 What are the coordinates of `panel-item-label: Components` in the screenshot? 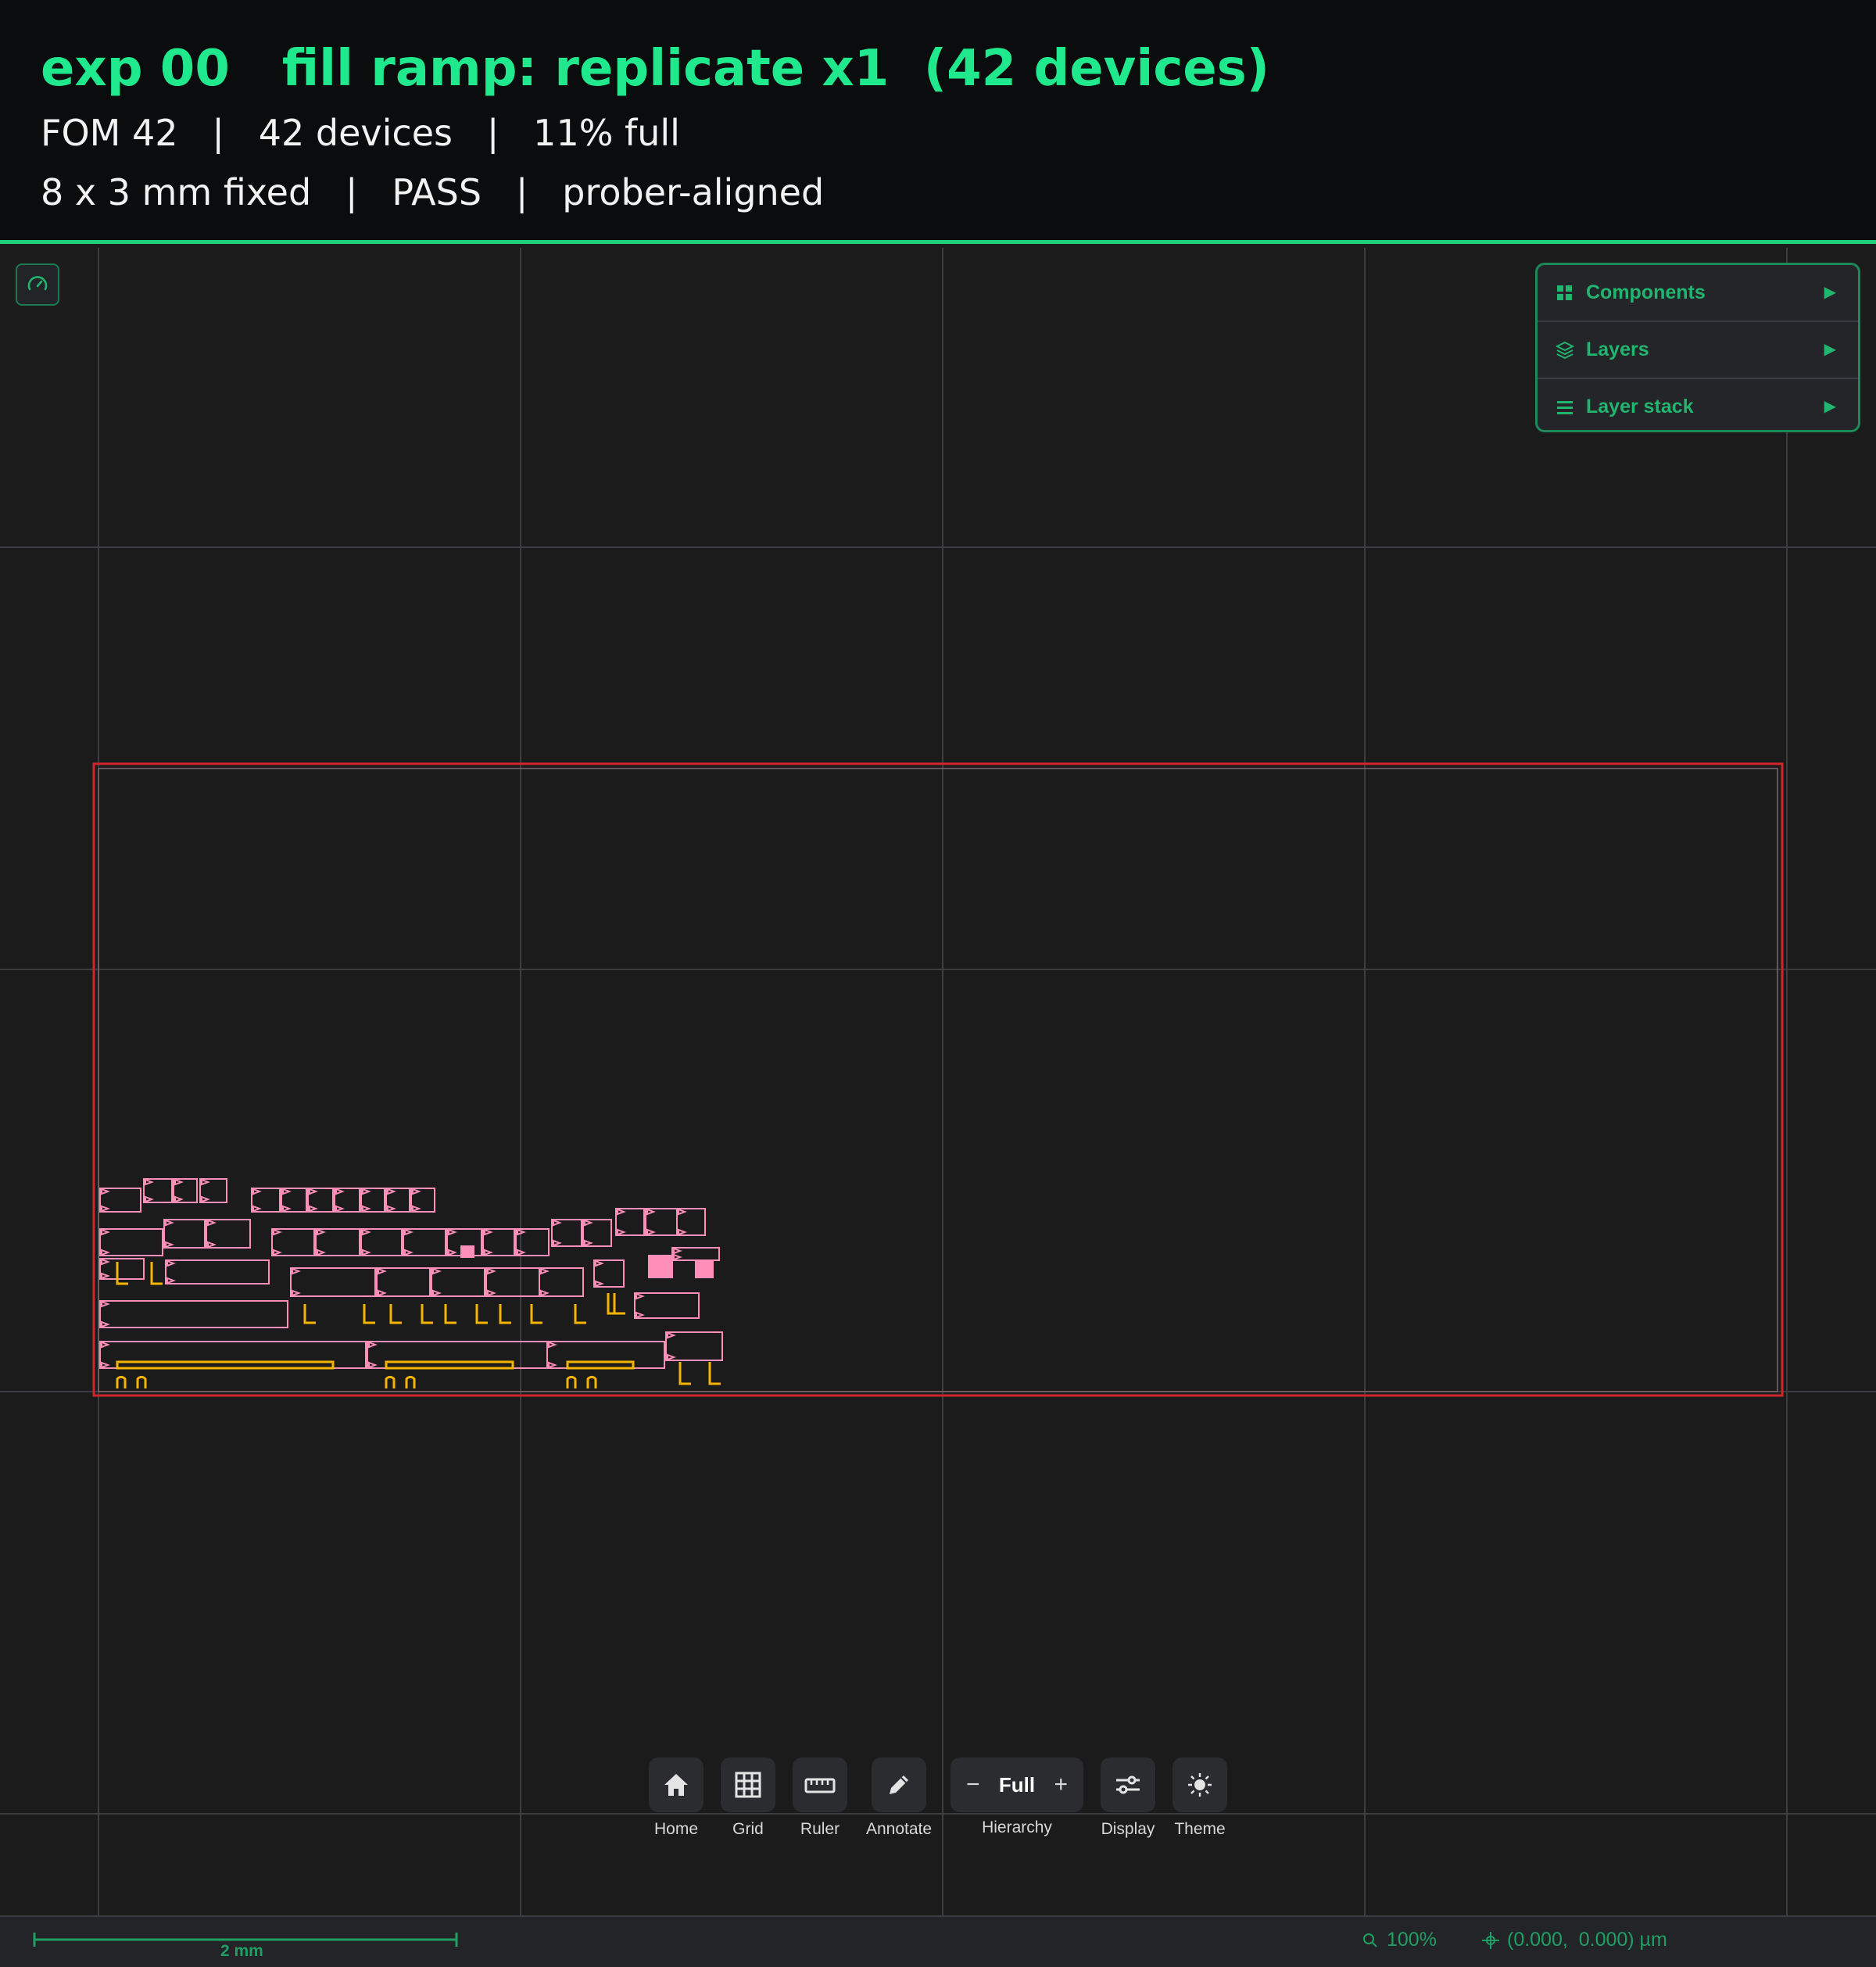 It's located at (1646, 292).